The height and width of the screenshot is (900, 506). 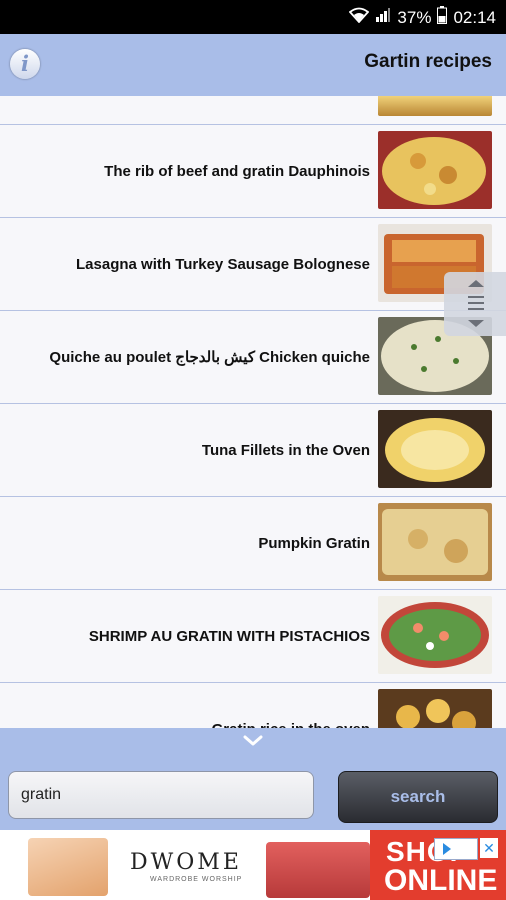 What do you see at coordinates (428, 61) in the screenshot?
I see `app-title: Gartin recipes` at bounding box center [428, 61].